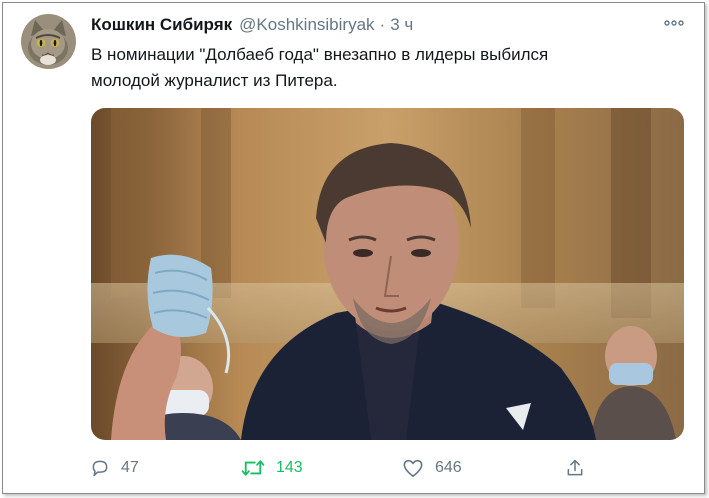  What do you see at coordinates (401, 25) in the screenshot?
I see `tweet-timestamp: 3 ч` at bounding box center [401, 25].